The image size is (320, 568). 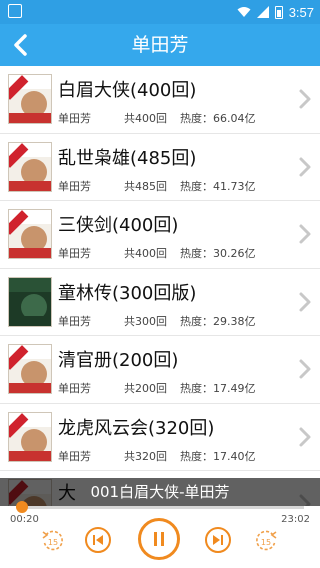 I want to click on rewind-15-button: 15, so click(x=53, y=541).